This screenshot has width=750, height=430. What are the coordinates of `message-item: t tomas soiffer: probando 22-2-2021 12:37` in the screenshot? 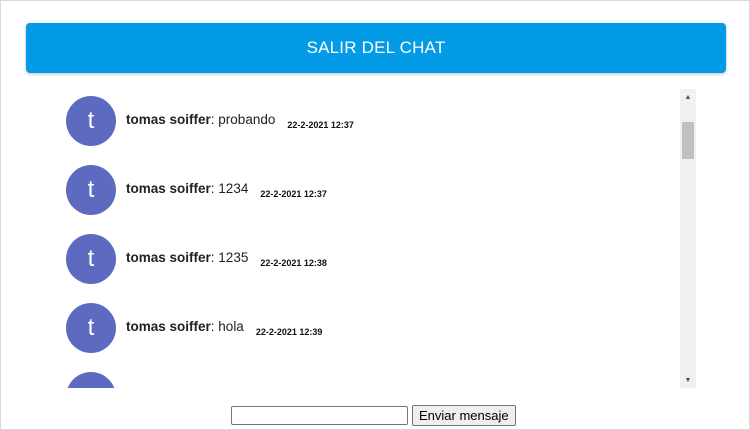 It's located at (366, 121).